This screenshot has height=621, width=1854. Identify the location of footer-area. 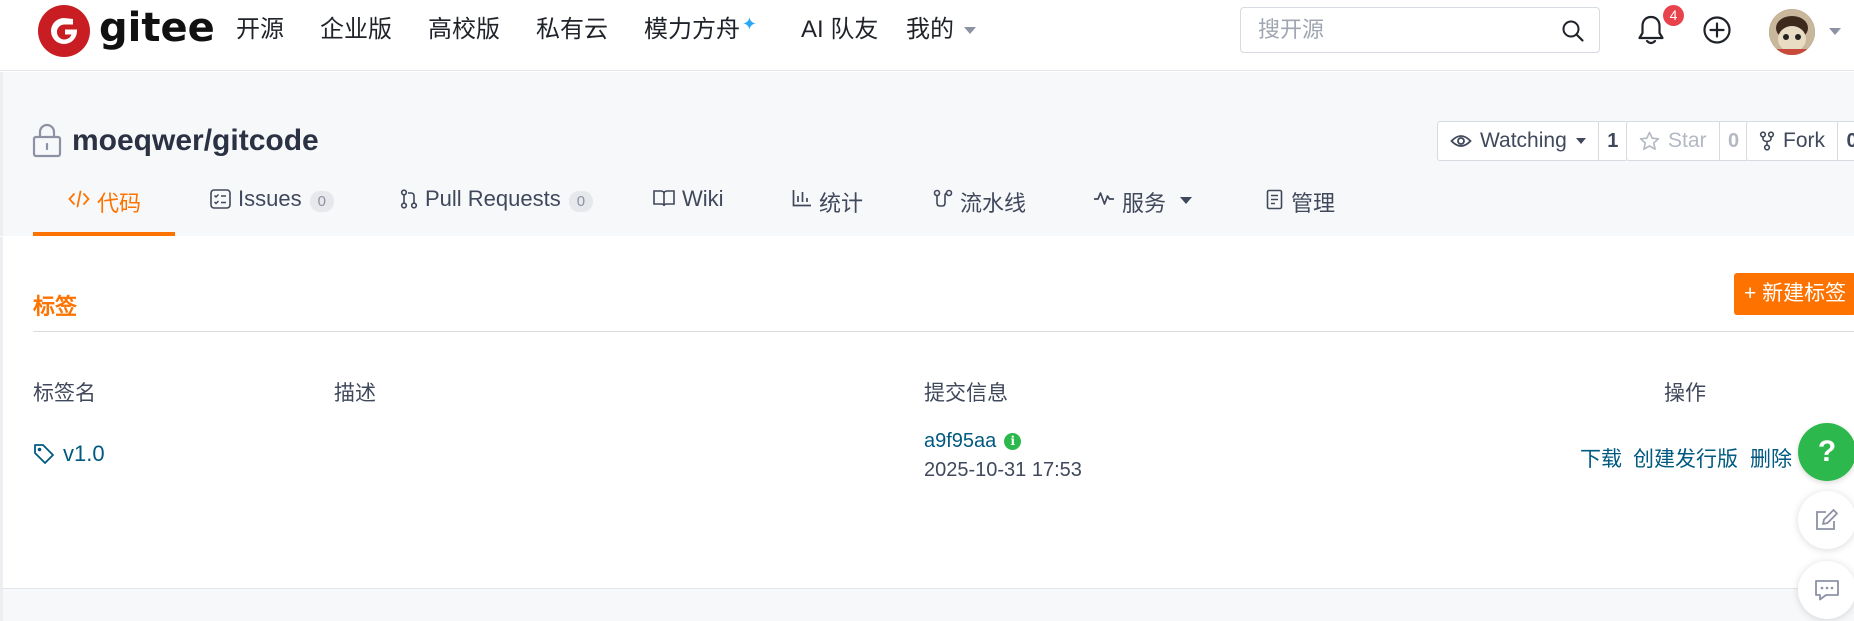
(927, 604).